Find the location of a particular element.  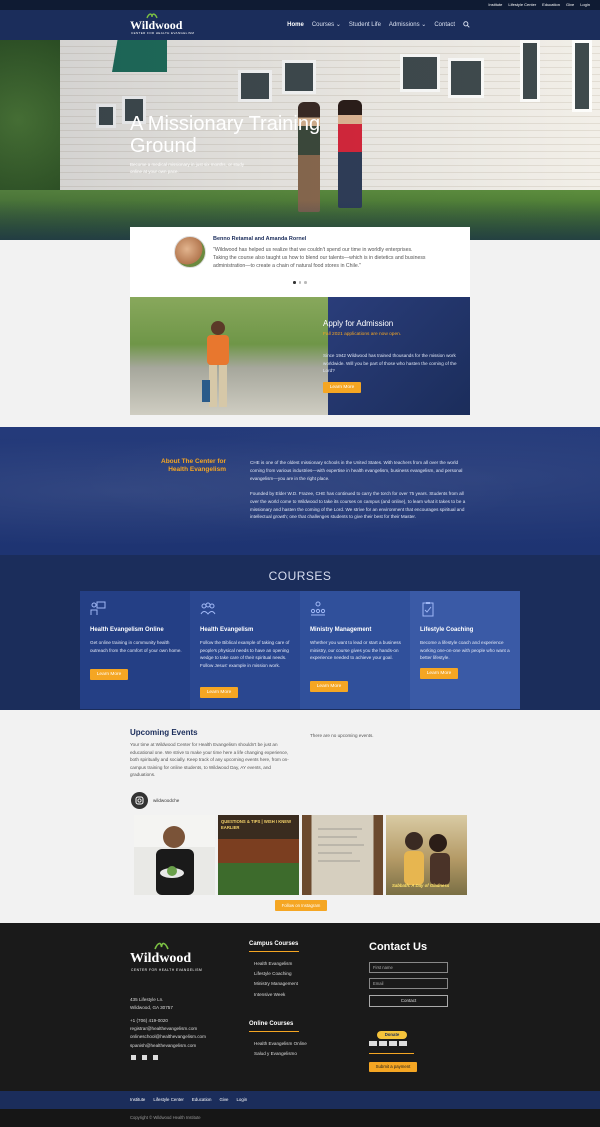

nav-courses-label: Courses is located at coordinates (323, 25).